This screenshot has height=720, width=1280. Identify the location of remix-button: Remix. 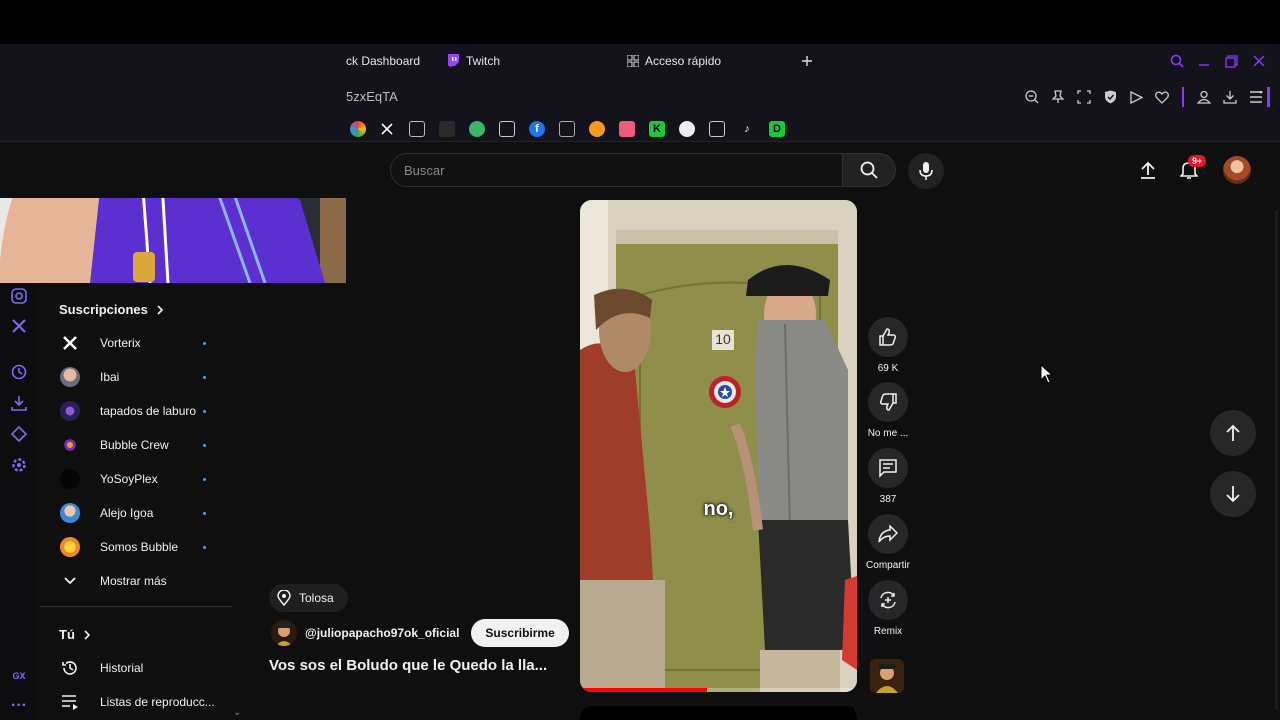
(888, 608).